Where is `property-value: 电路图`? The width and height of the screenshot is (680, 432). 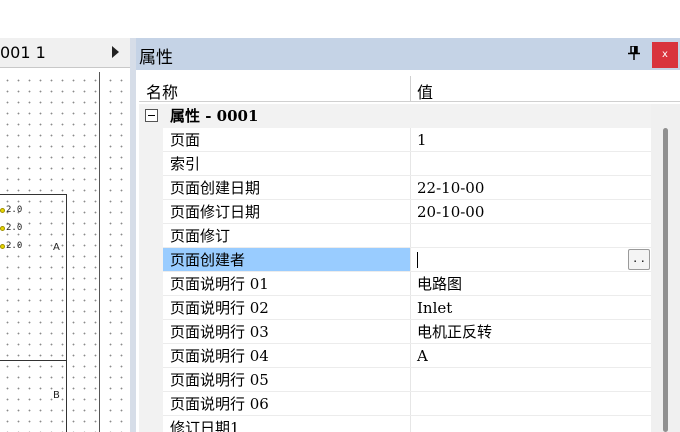
property-value: 电路图 is located at coordinates (531, 284).